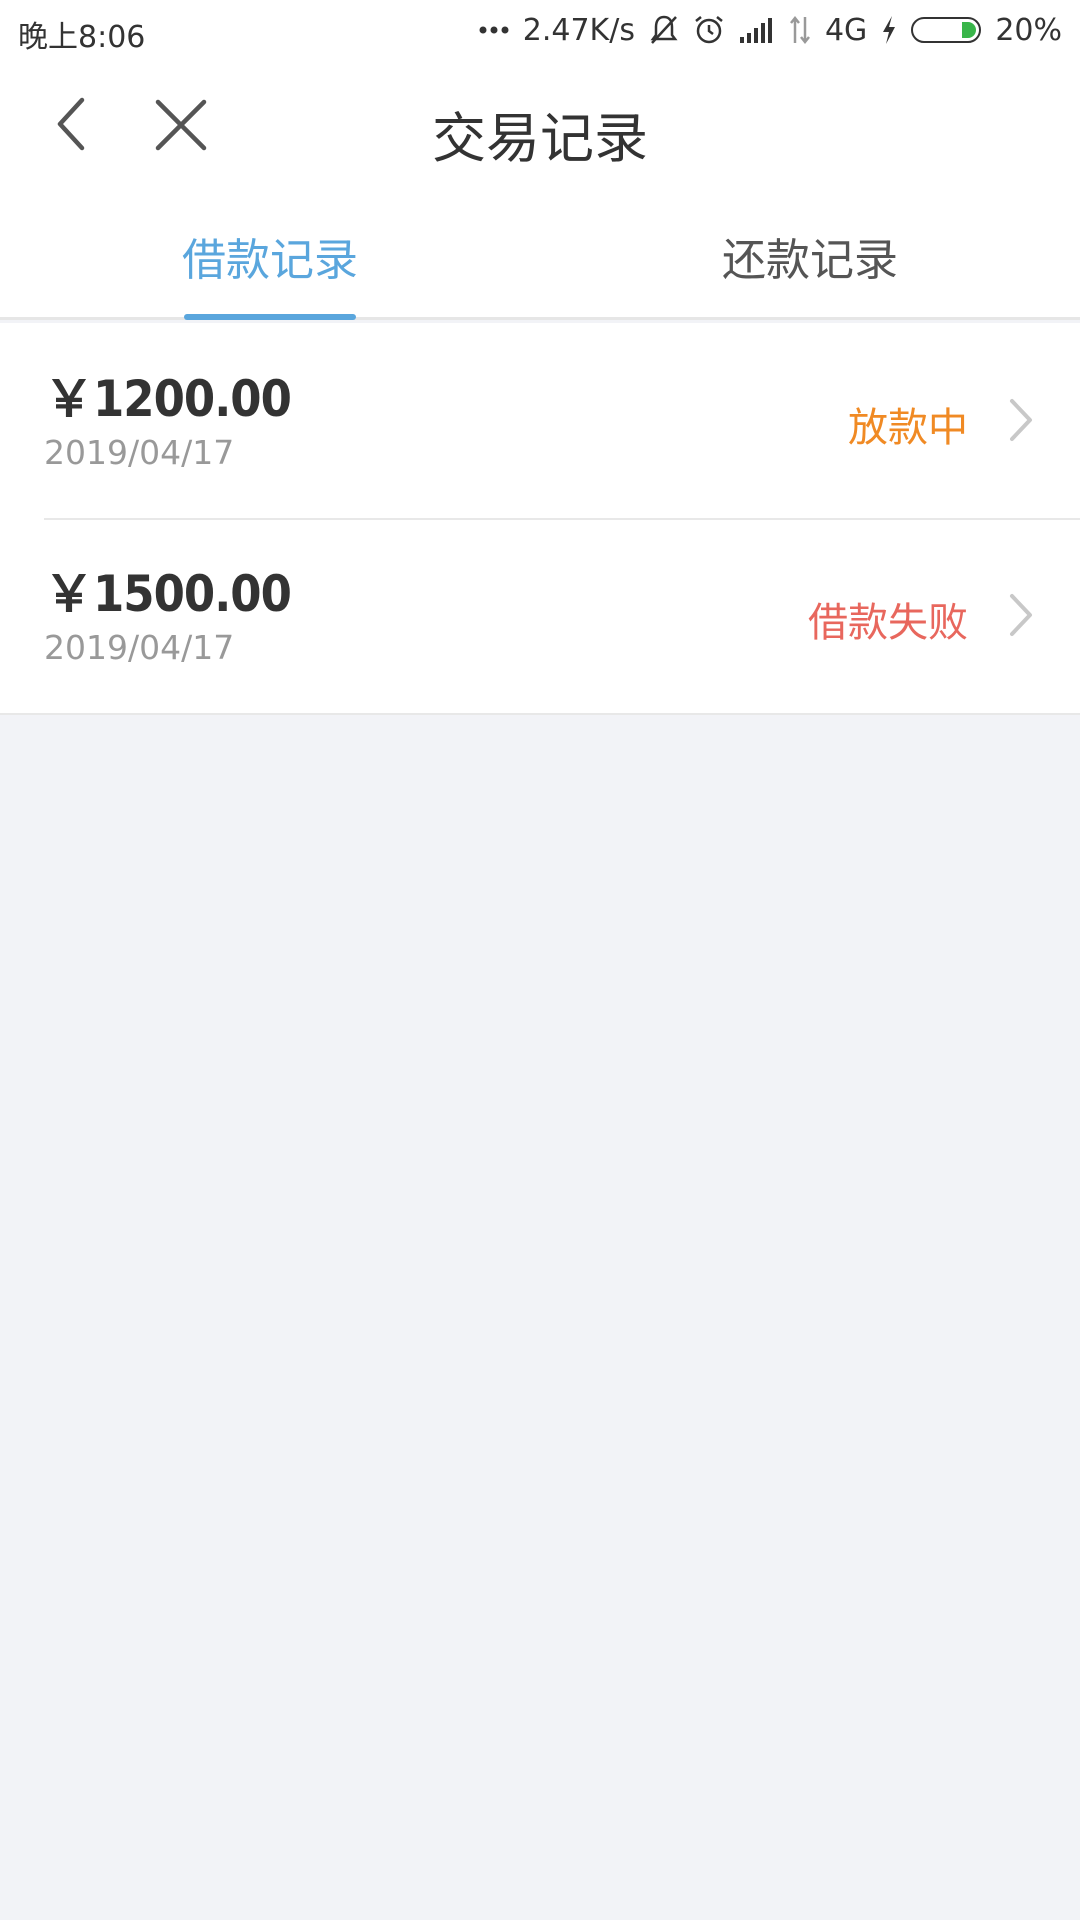  I want to click on tab-repay-records: 还款记录, so click(810, 256).